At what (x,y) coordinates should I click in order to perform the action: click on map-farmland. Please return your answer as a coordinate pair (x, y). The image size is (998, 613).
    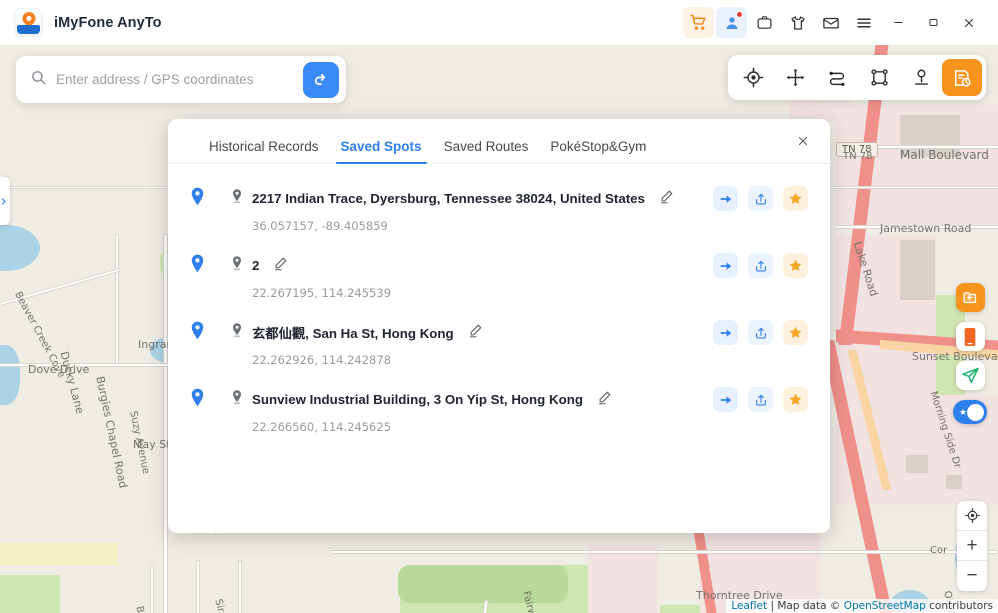
    Looking at the image, I should click on (59, 554).